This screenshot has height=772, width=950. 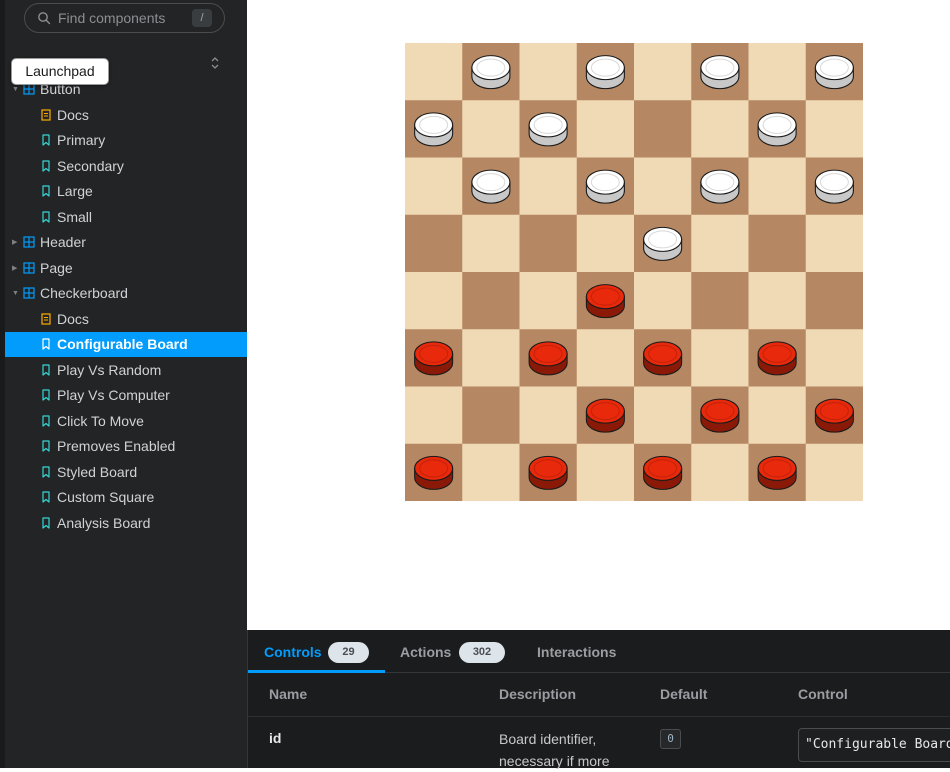 What do you see at coordinates (111, 18) in the screenshot?
I see `search-input: Find components` at bounding box center [111, 18].